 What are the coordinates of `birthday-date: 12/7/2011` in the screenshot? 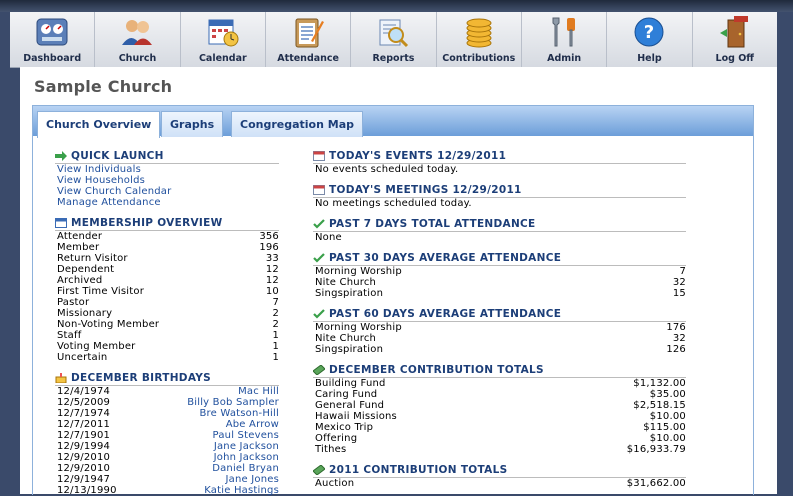 It's located at (84, 424).